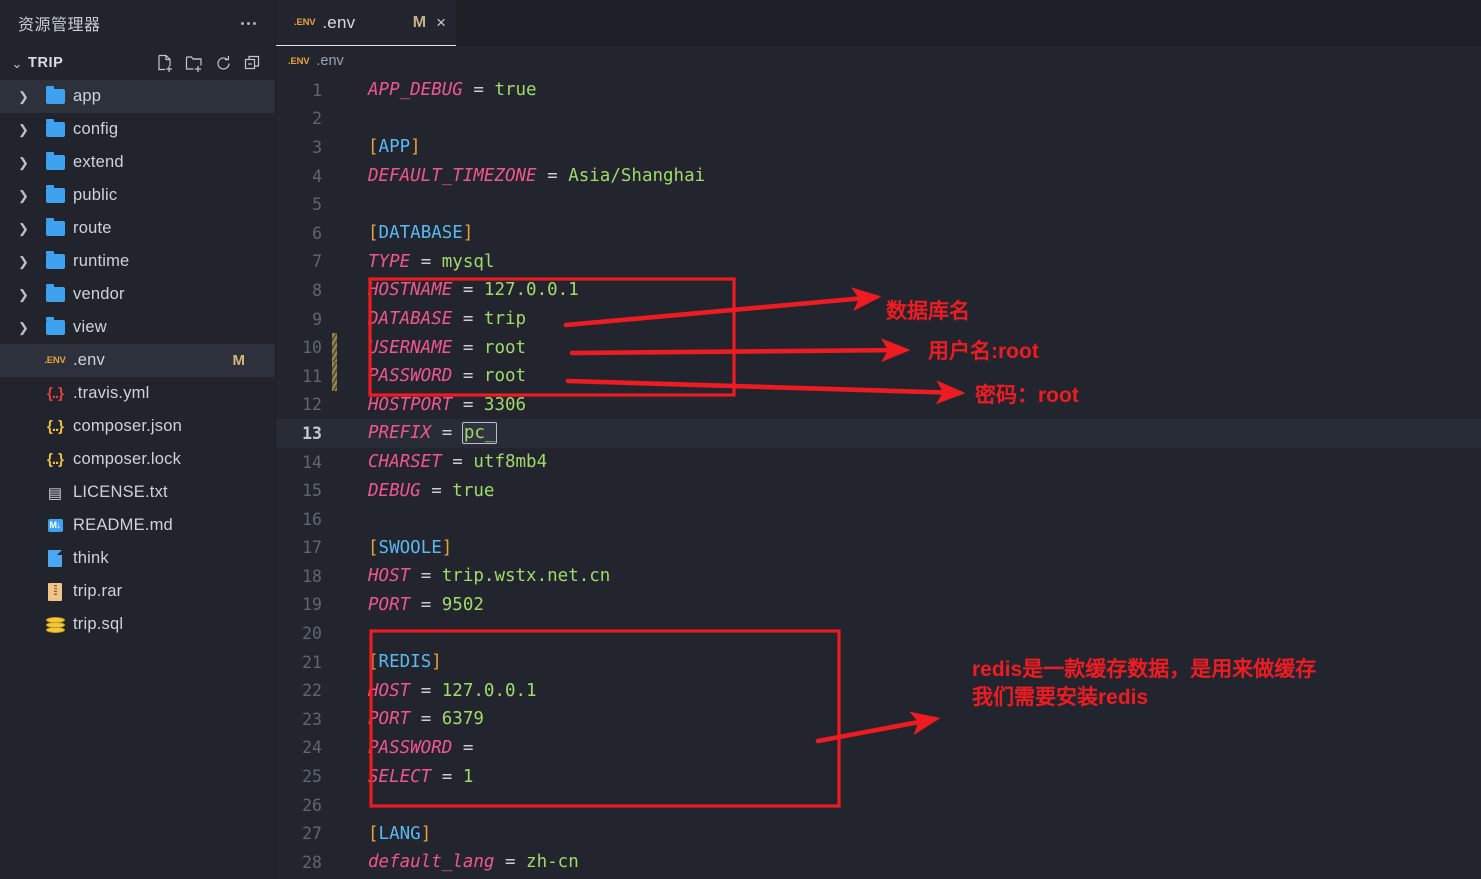  I want to click on line-content: DATABASE = trip, so click(429, 319).